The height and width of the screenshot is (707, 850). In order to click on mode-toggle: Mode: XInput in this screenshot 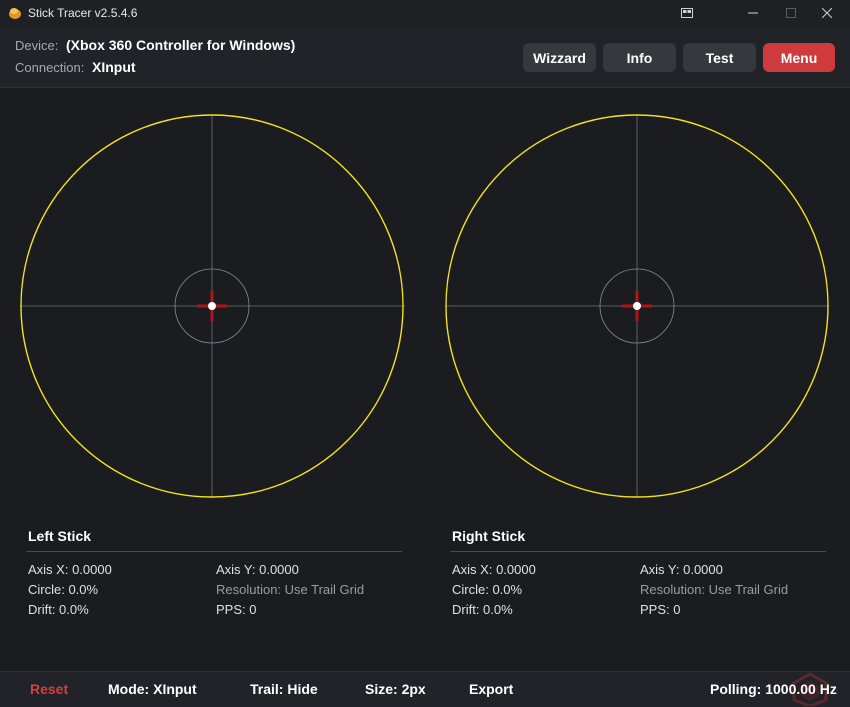, I will do `click(152, 689)`.